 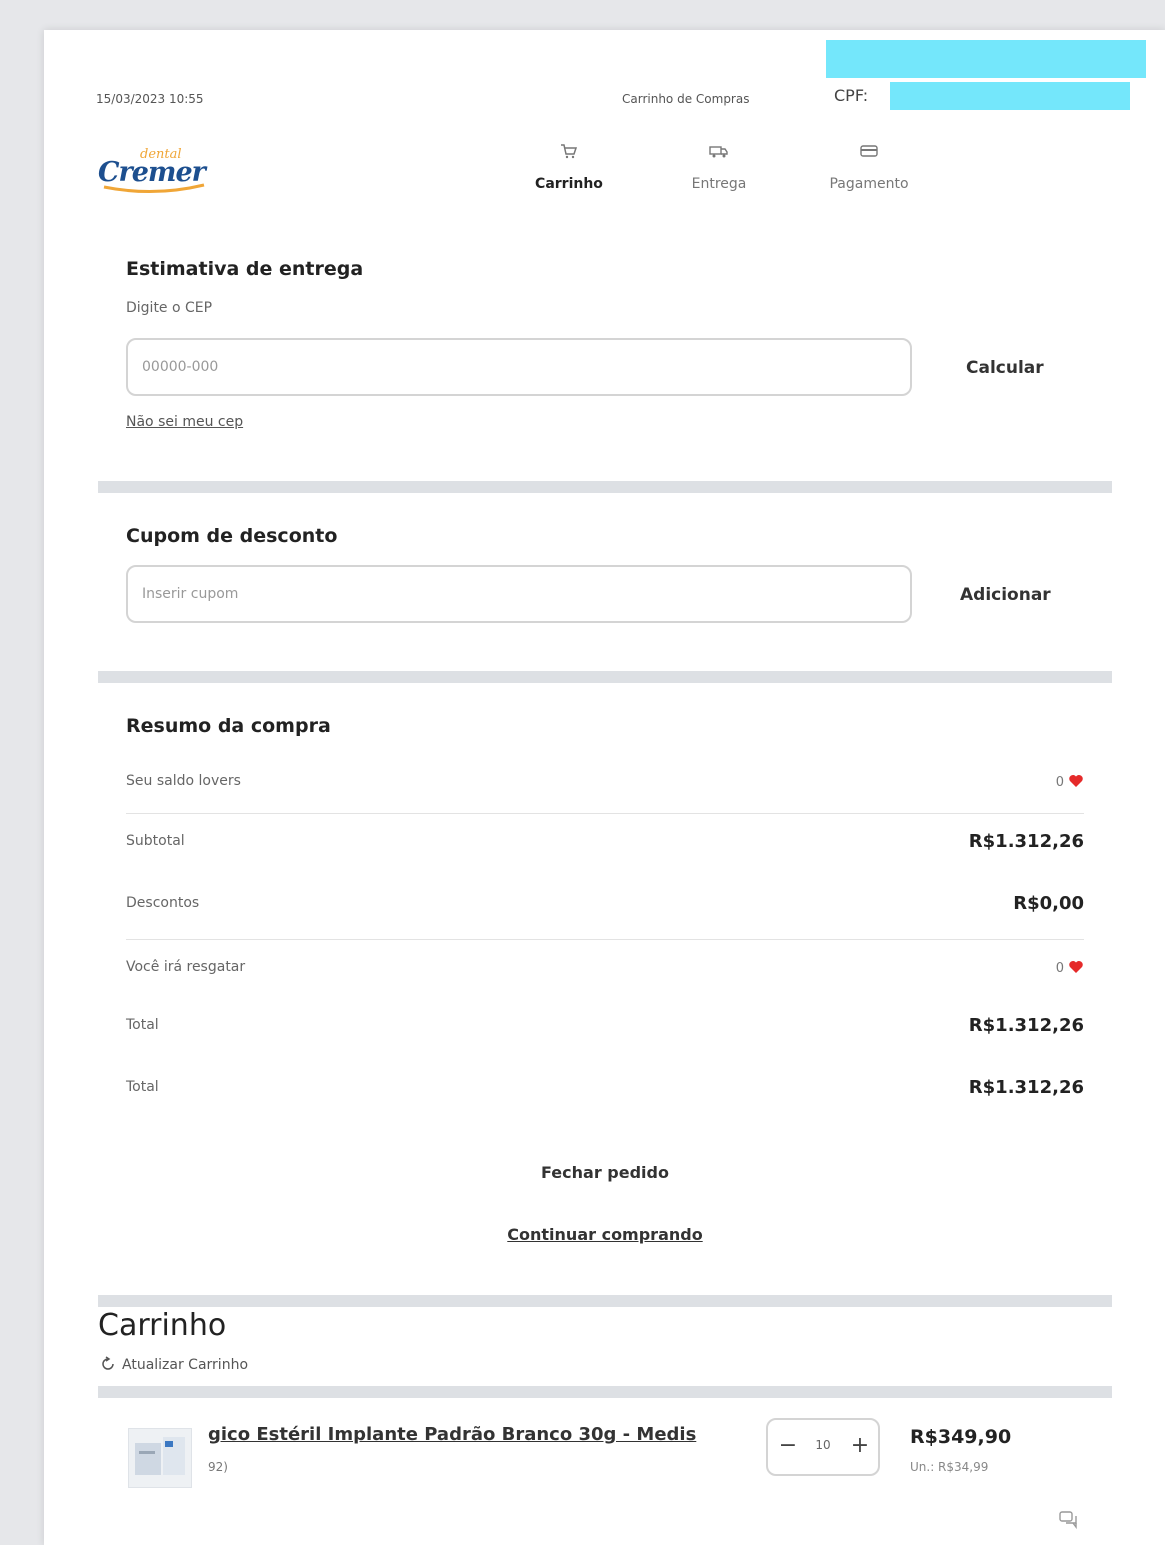 What do you see at coordinates (718, 152) in the screenshot?
I see `truck-icon` at bounding box center [718, 152].